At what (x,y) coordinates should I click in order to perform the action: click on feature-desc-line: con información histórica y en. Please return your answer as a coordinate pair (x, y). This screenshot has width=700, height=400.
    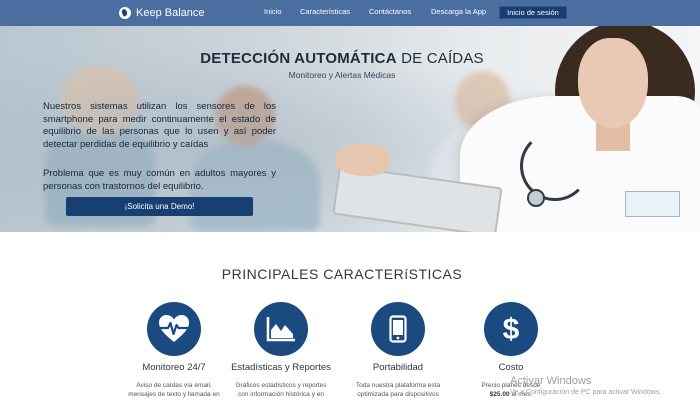
    Looking at the image, I should click on (281, 394).